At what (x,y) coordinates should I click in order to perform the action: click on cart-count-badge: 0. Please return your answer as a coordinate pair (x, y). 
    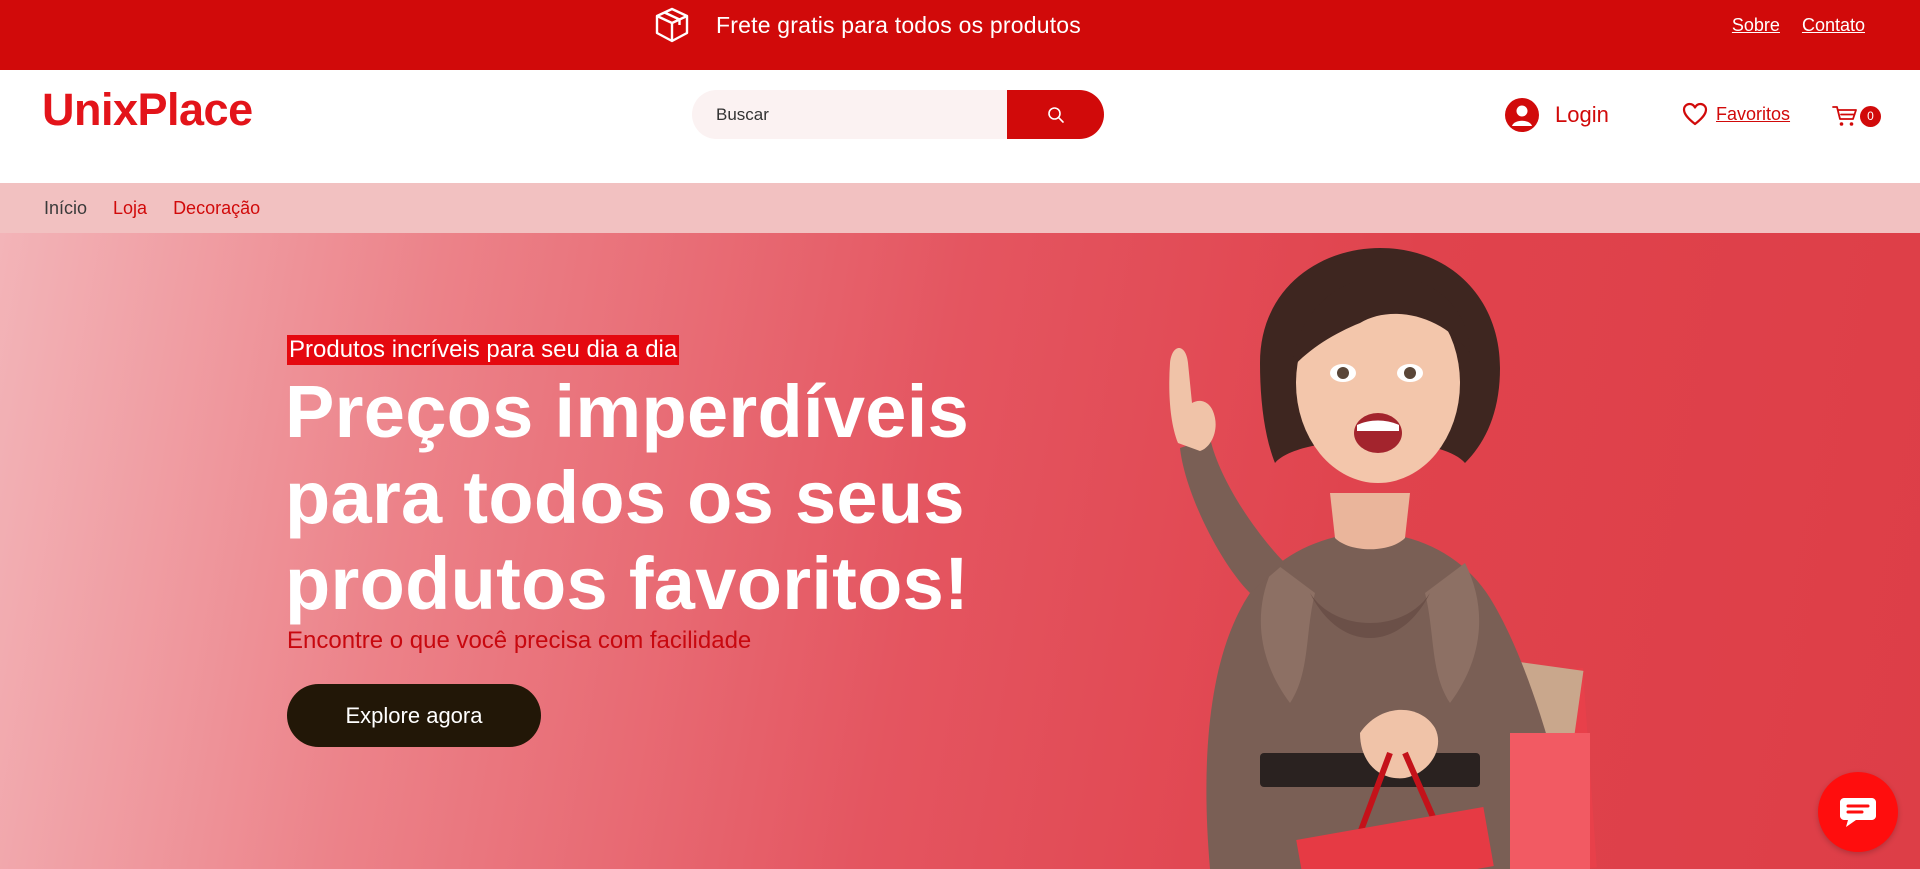
    Looking at the image, I should click on (1870, 116).